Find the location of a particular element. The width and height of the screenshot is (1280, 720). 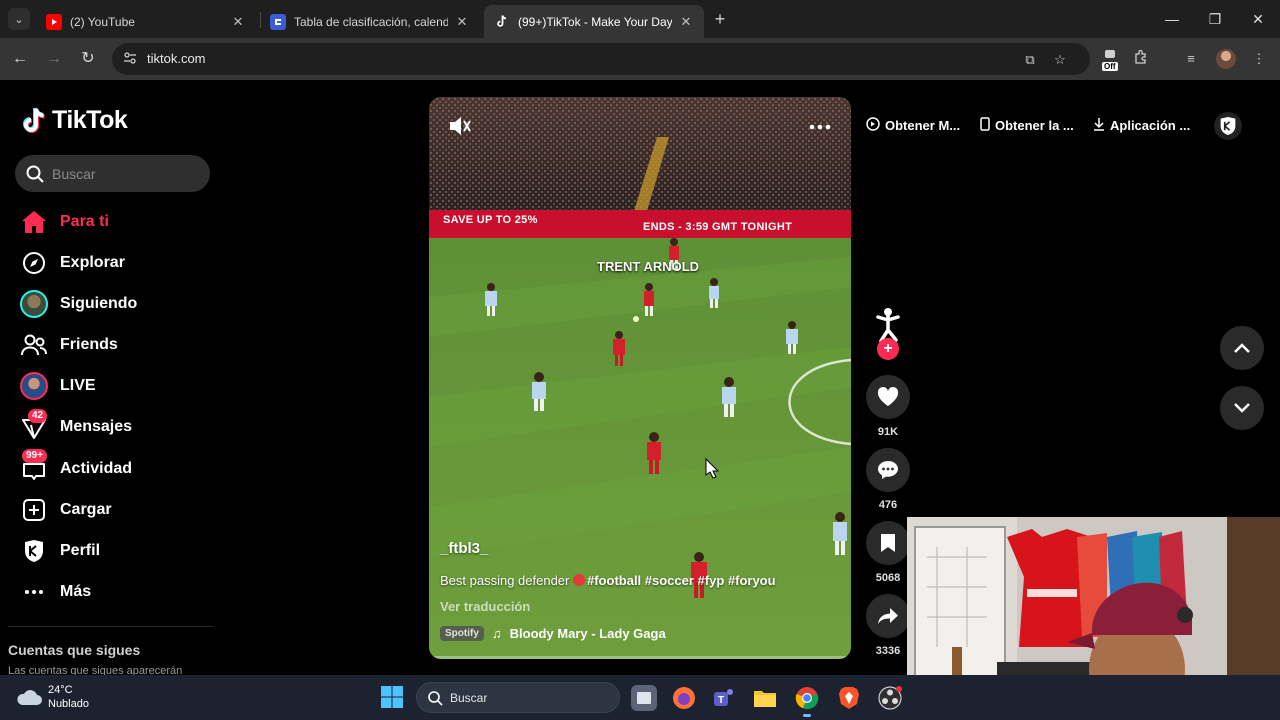

tiktok-logo: TikTok is located at coordinates (75, 120).